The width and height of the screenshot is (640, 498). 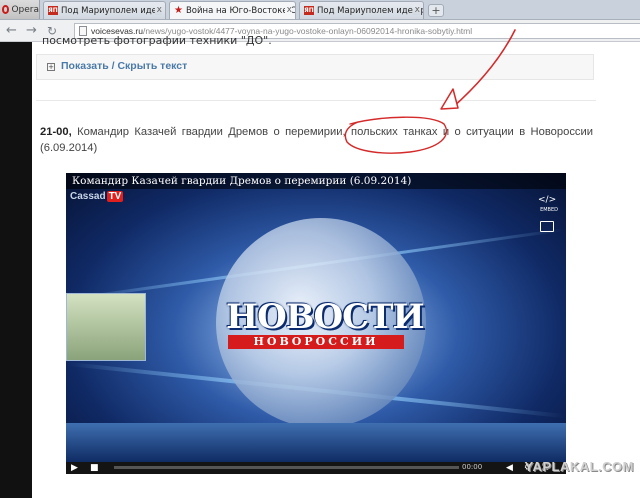 I want to click on stop-icon: ■, so click(x=94, y=468).